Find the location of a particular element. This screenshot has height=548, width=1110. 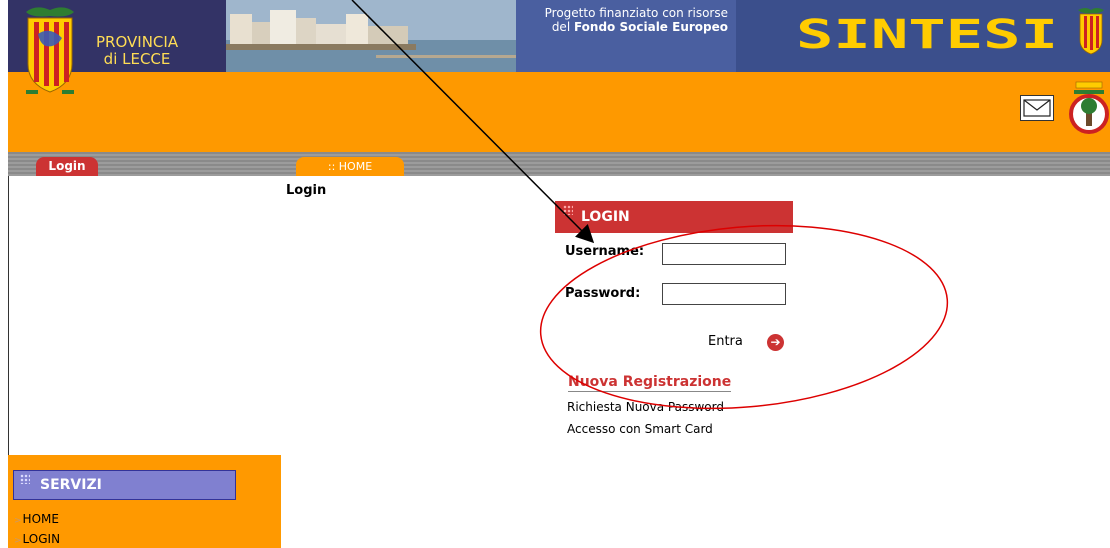

sidebar-item-login: >LOGIN is located at coordinates (37, 539).